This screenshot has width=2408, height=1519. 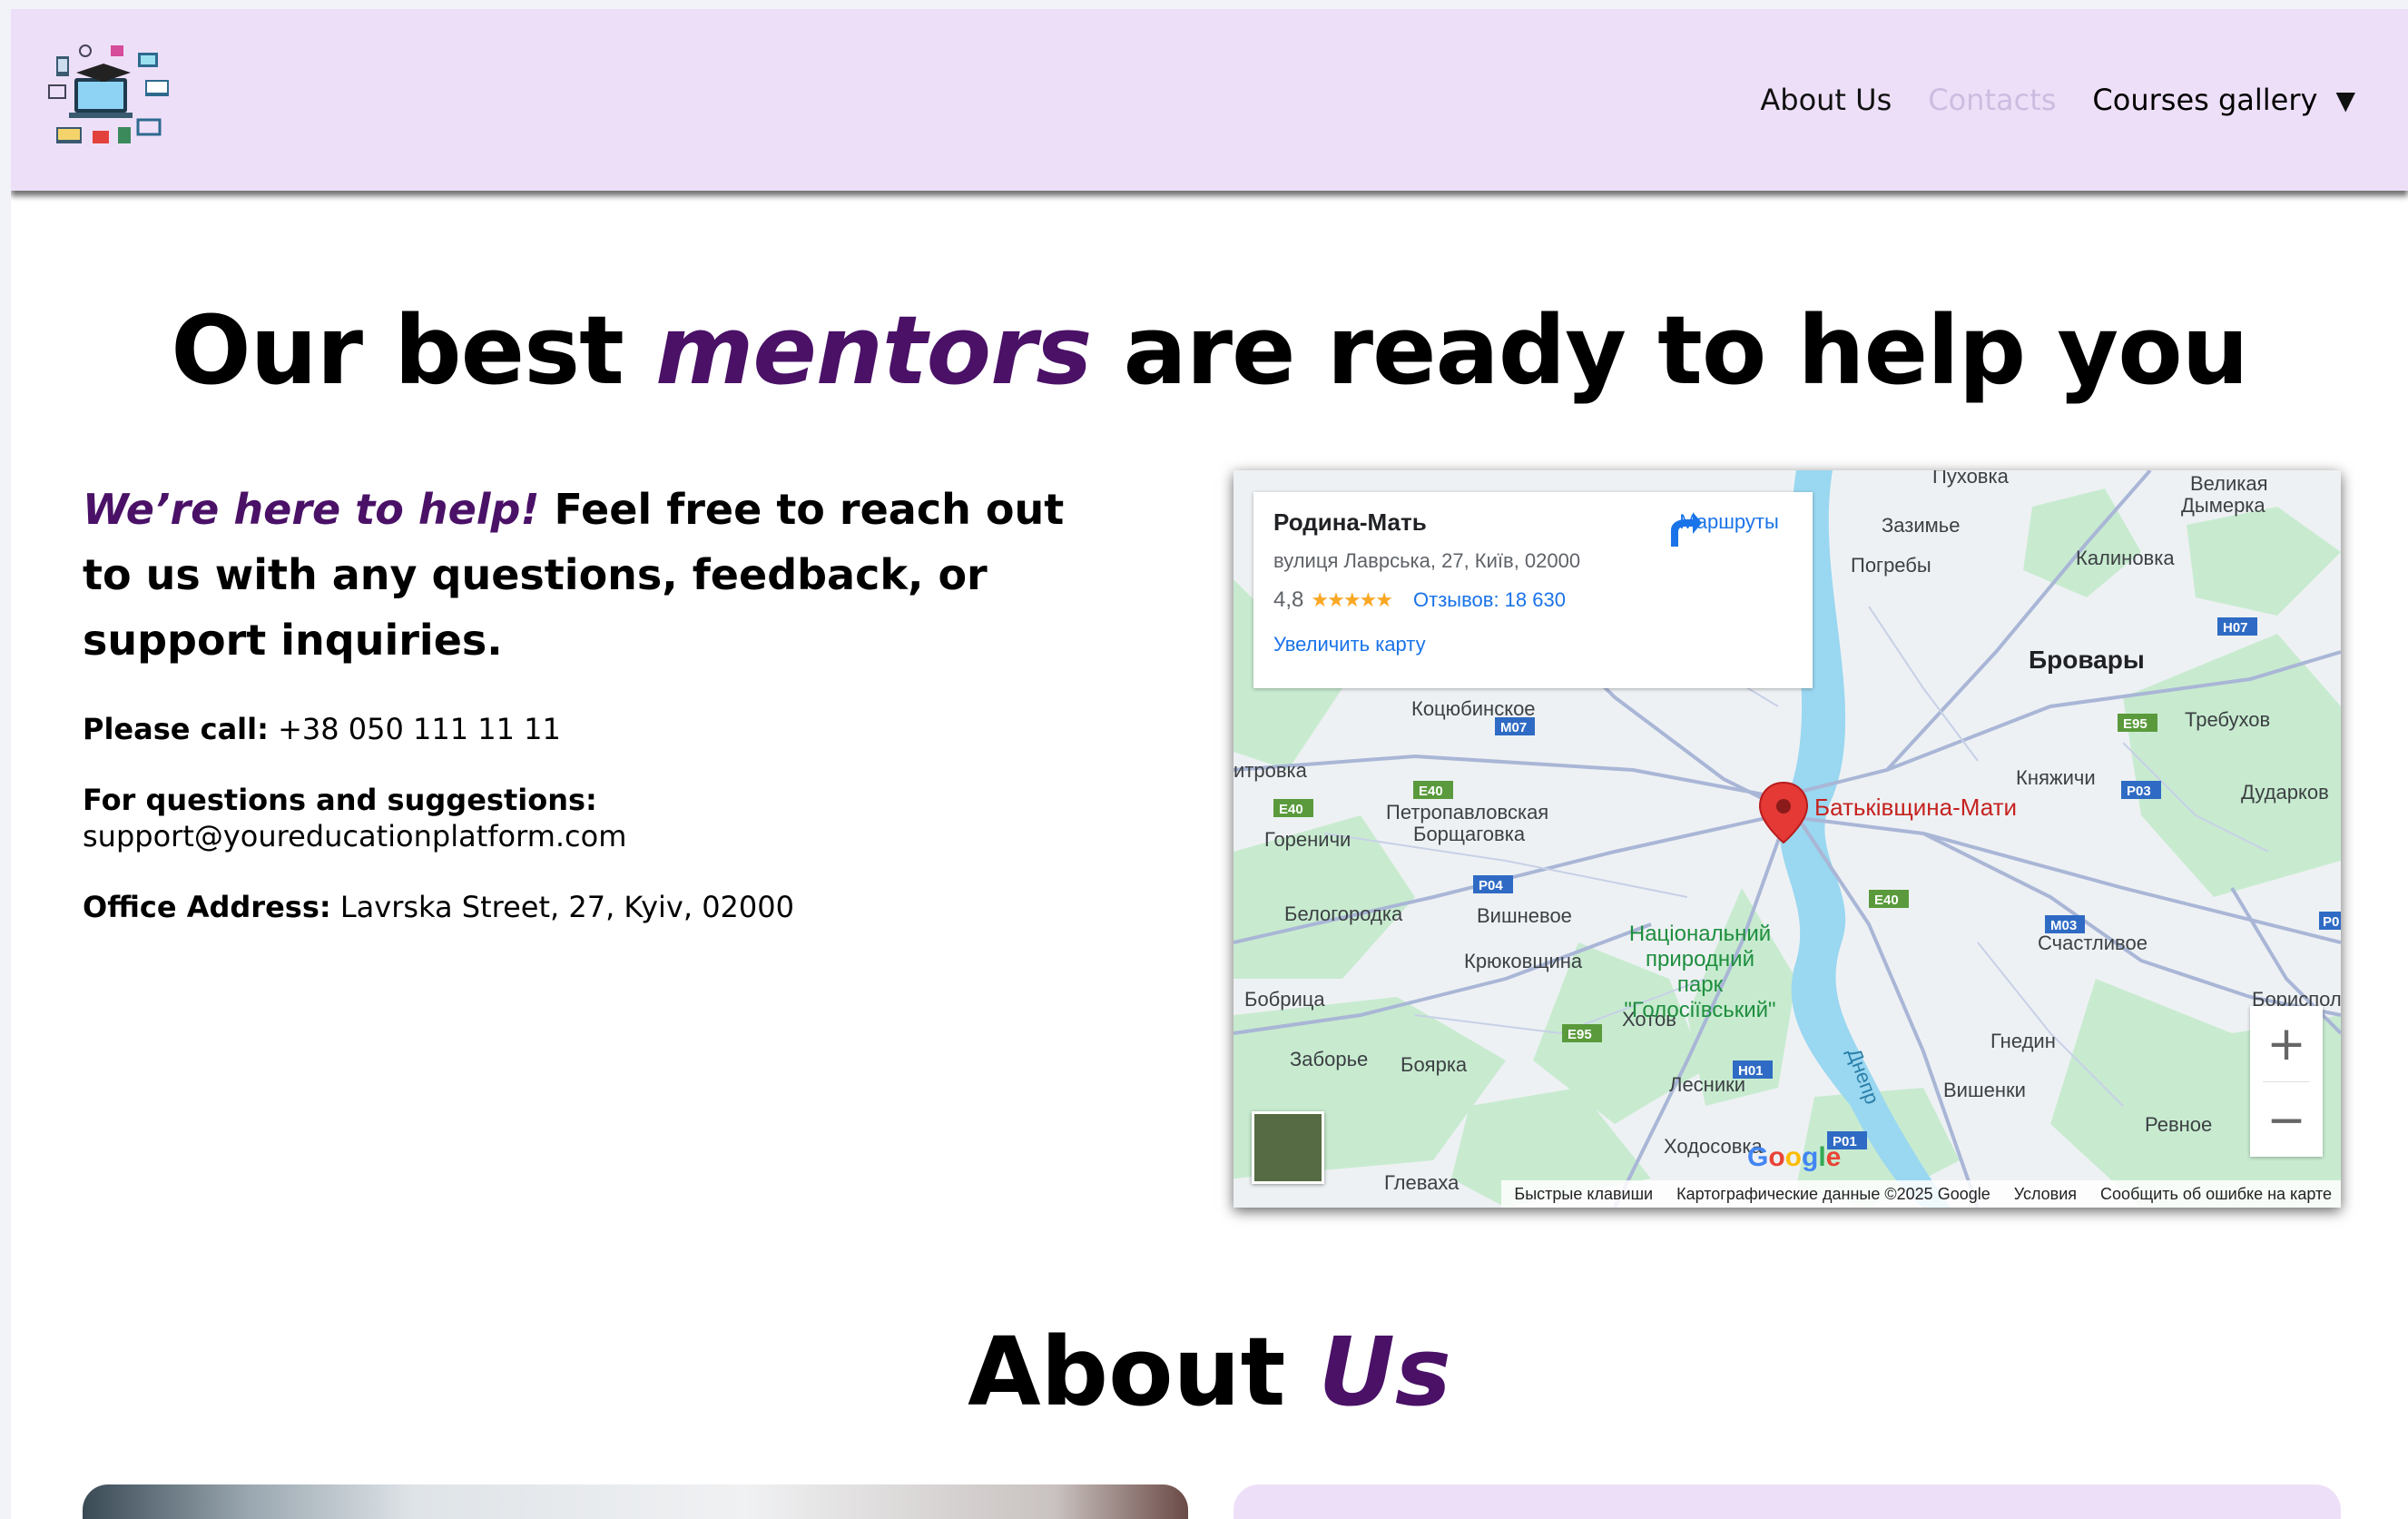 I want to click on road-e40-c: E40, so click(x=1887, y=900).